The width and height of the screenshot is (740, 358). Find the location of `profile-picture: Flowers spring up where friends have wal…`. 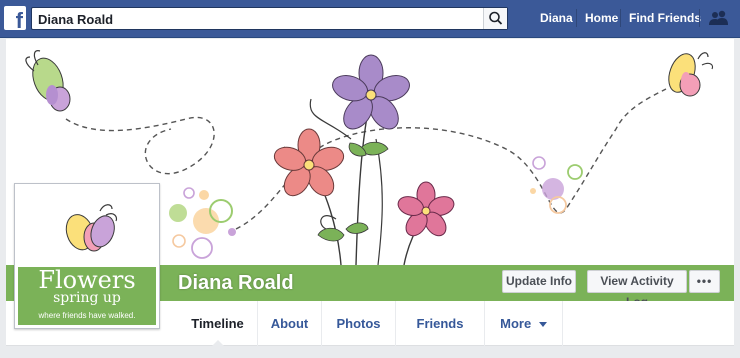

profile-picture: Flowers spring up where friends have wal… is located at coordinates (87, 256).